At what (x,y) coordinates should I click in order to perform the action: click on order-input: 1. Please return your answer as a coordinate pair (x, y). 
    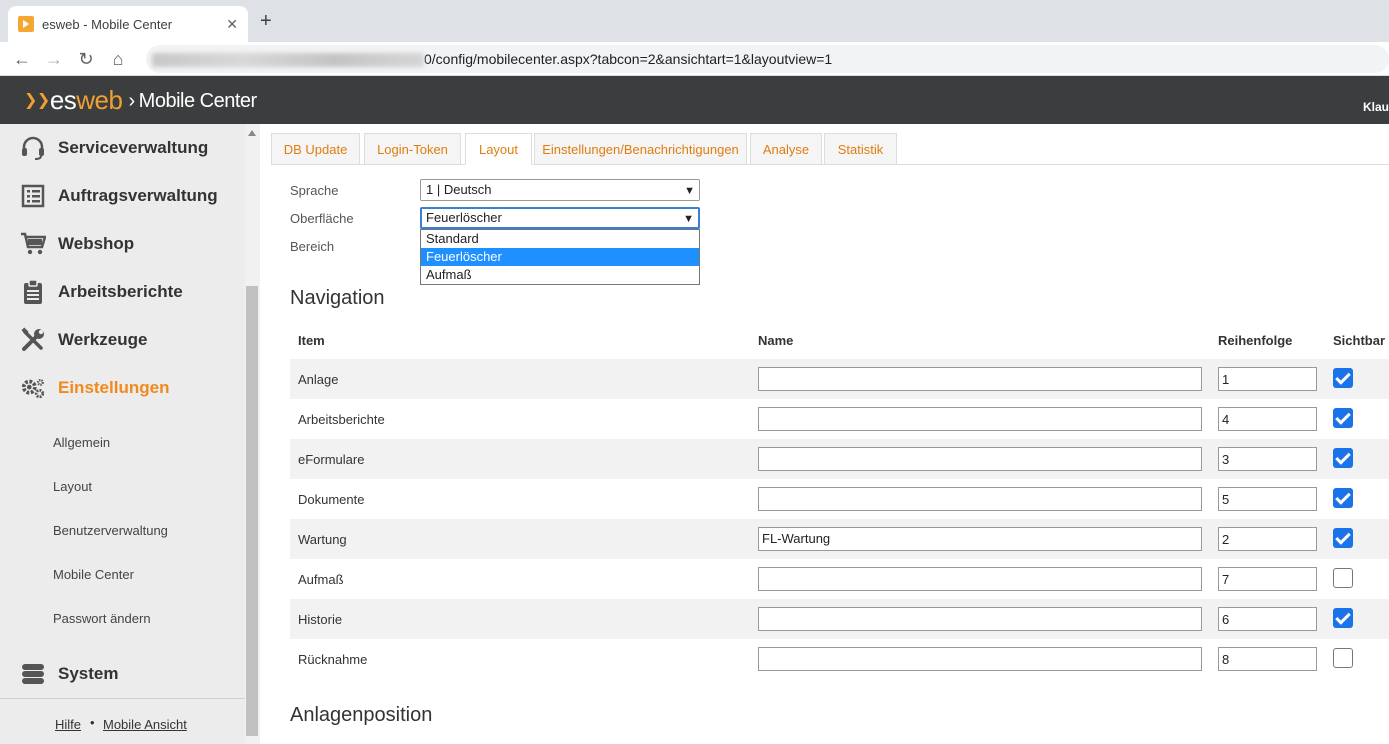
    Looking at the image, I should click on (1267, 379).